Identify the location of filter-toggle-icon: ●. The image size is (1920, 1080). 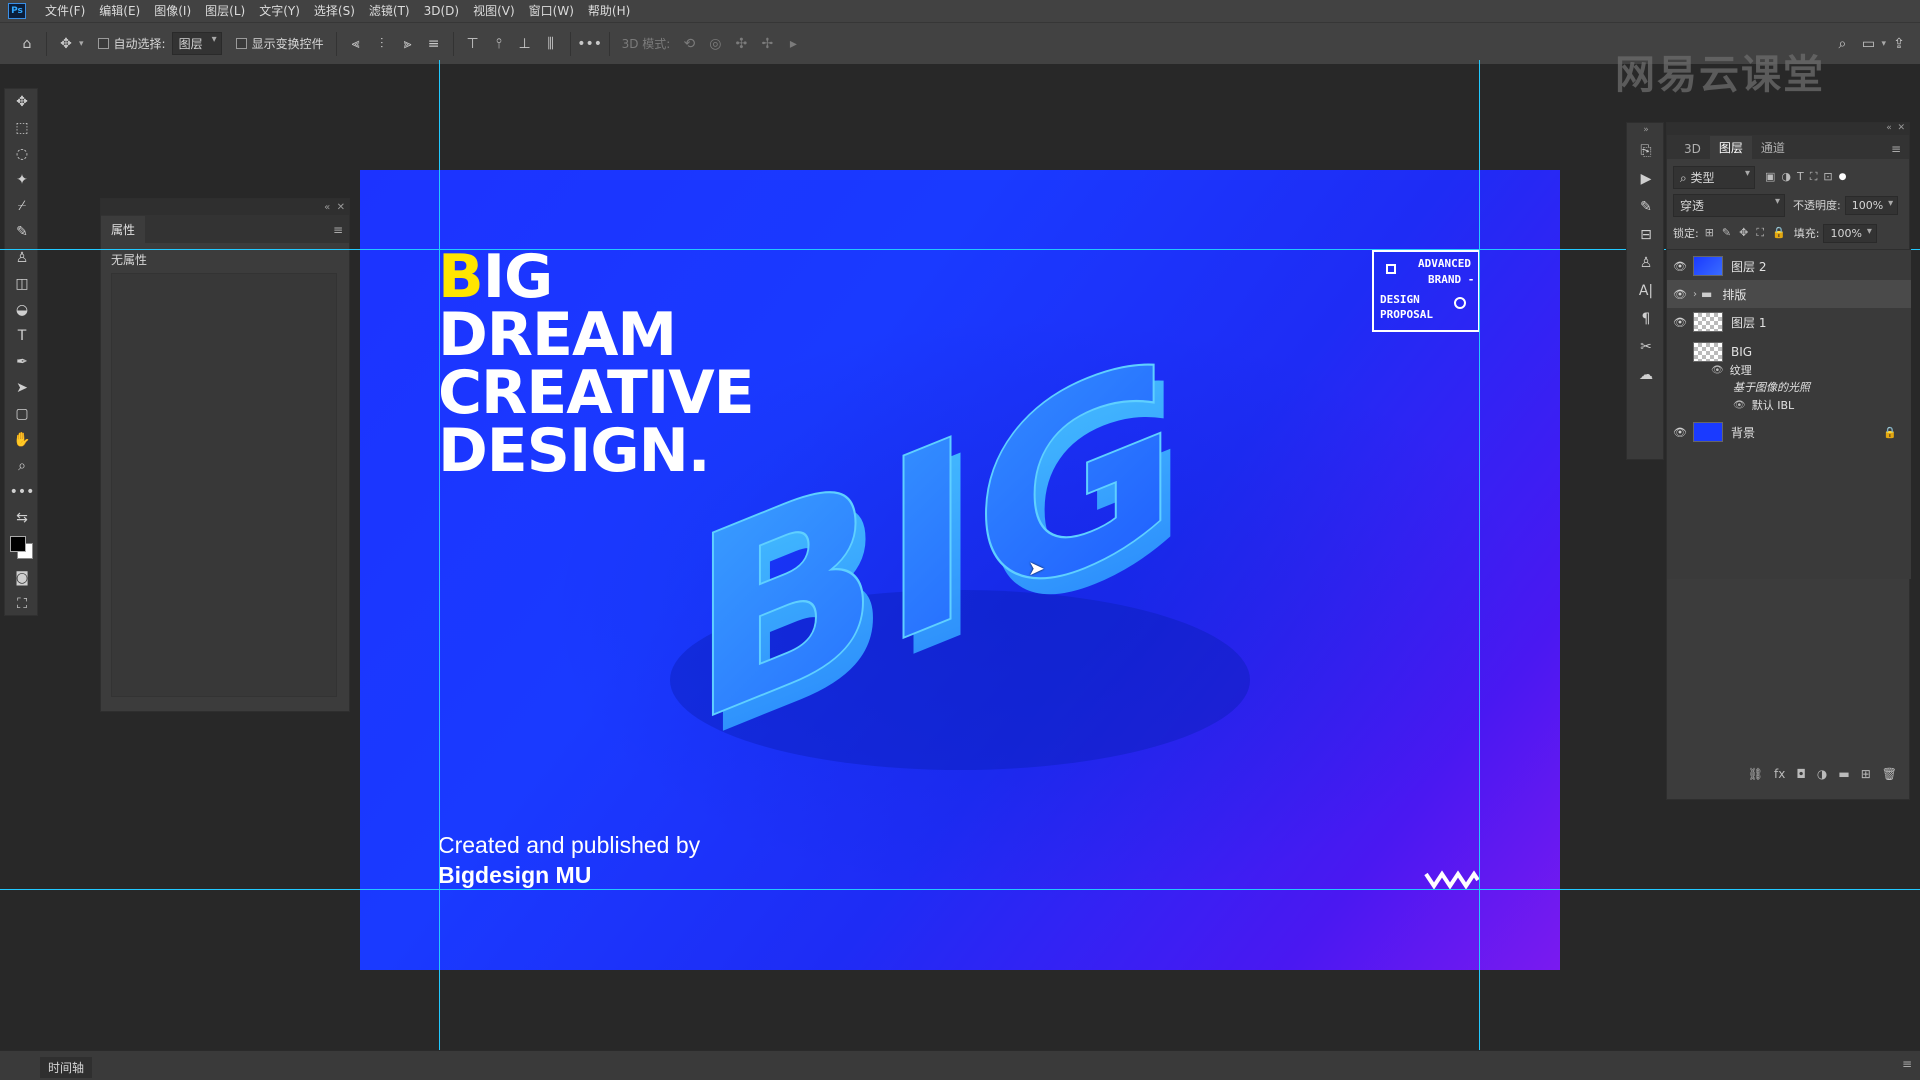
(1843, 177).